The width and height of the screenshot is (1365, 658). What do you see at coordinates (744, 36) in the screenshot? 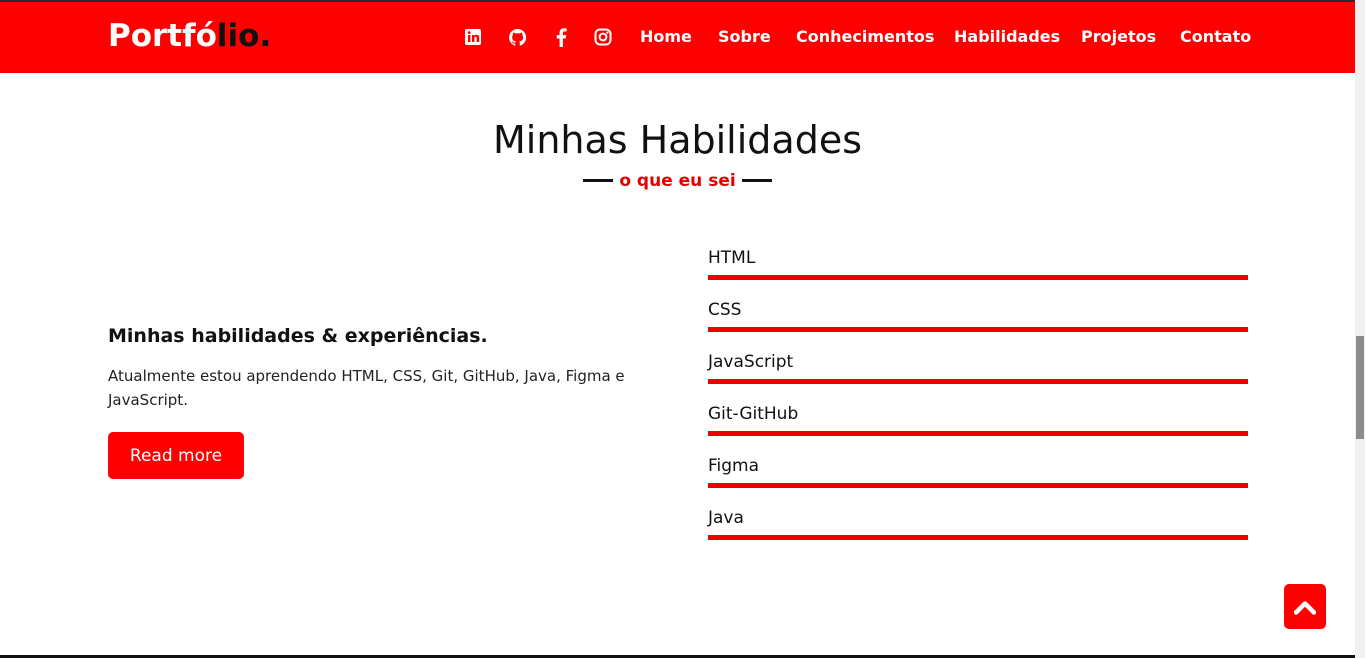
I see `nav-link-sobre: Sobre` at bounding box center [744, 36].